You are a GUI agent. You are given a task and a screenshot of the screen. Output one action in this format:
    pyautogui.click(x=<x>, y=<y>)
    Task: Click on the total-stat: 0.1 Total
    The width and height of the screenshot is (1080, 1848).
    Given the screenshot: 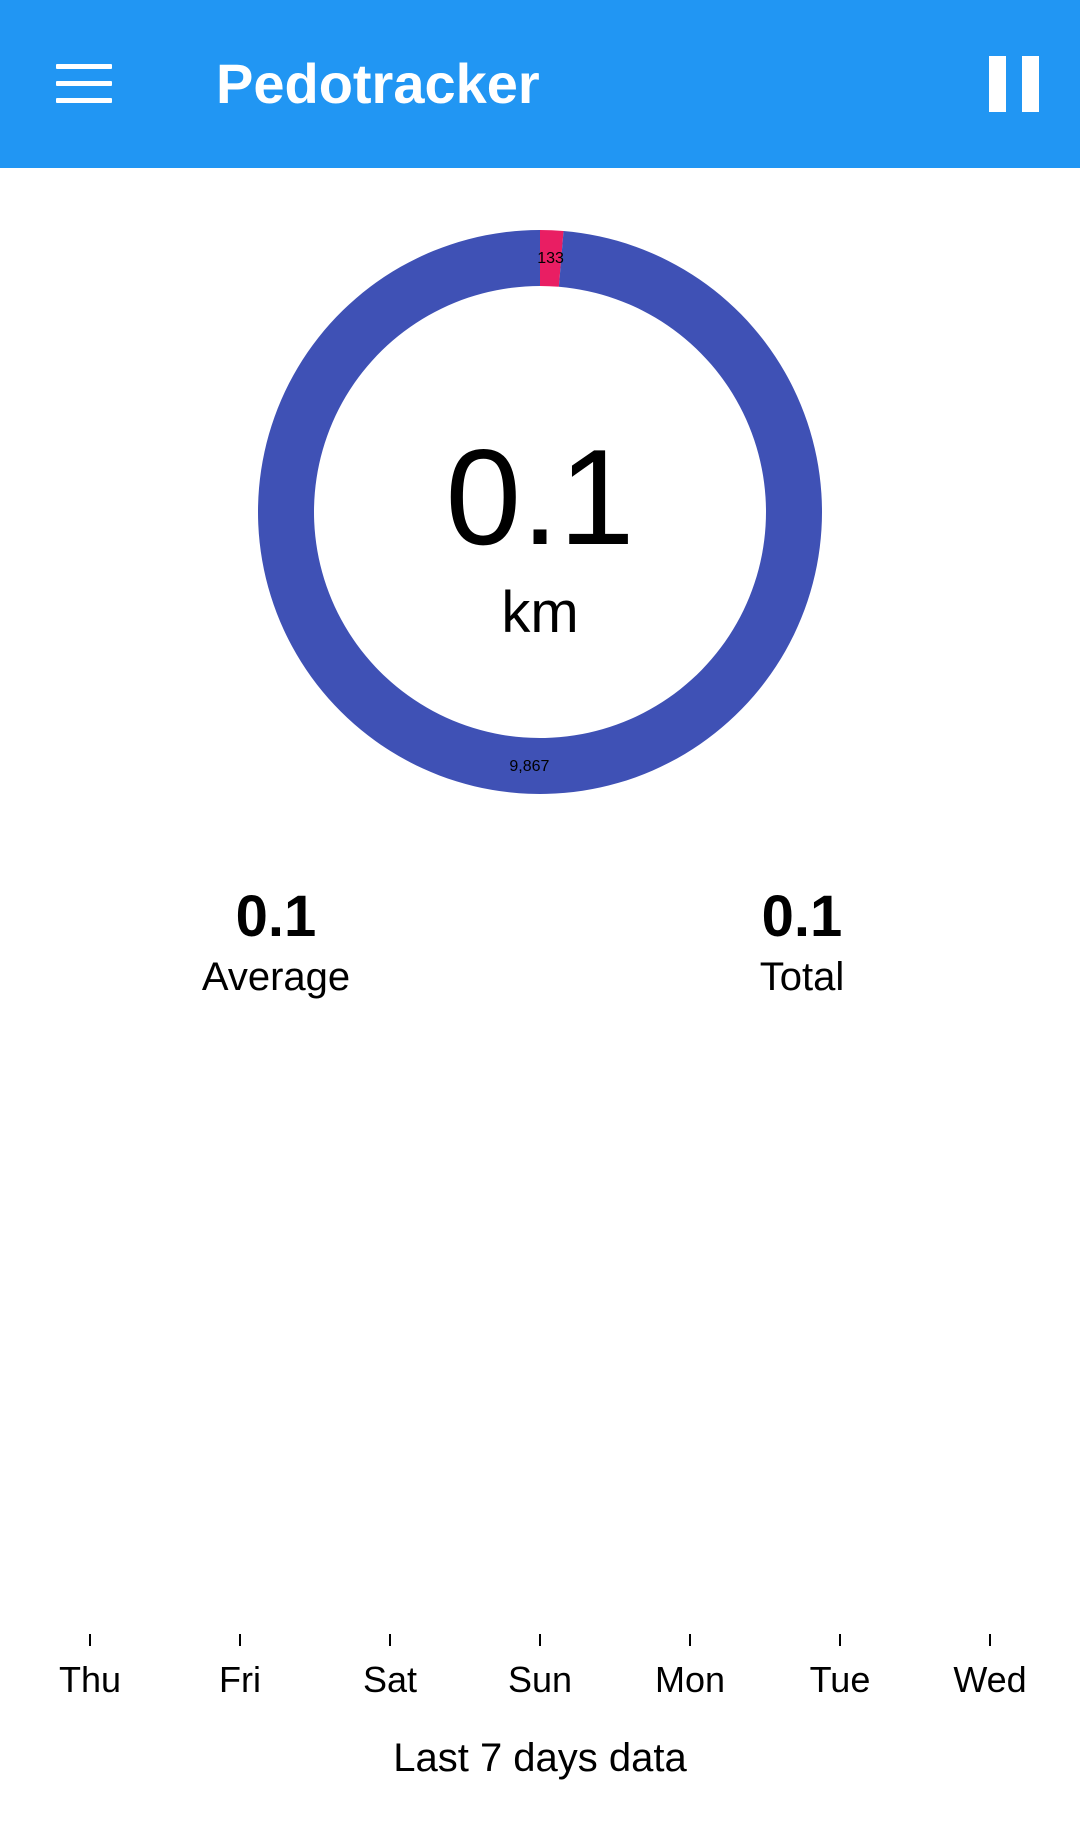 What is the action you would take?
    pyautogui.click(x=802, y=942)
    